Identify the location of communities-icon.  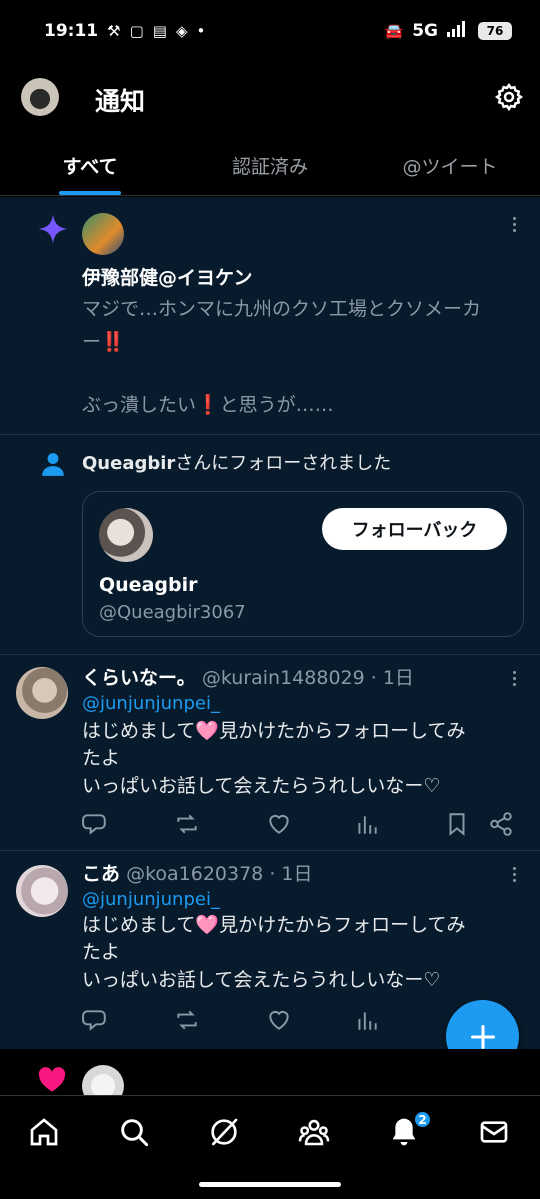
(314, 1132).